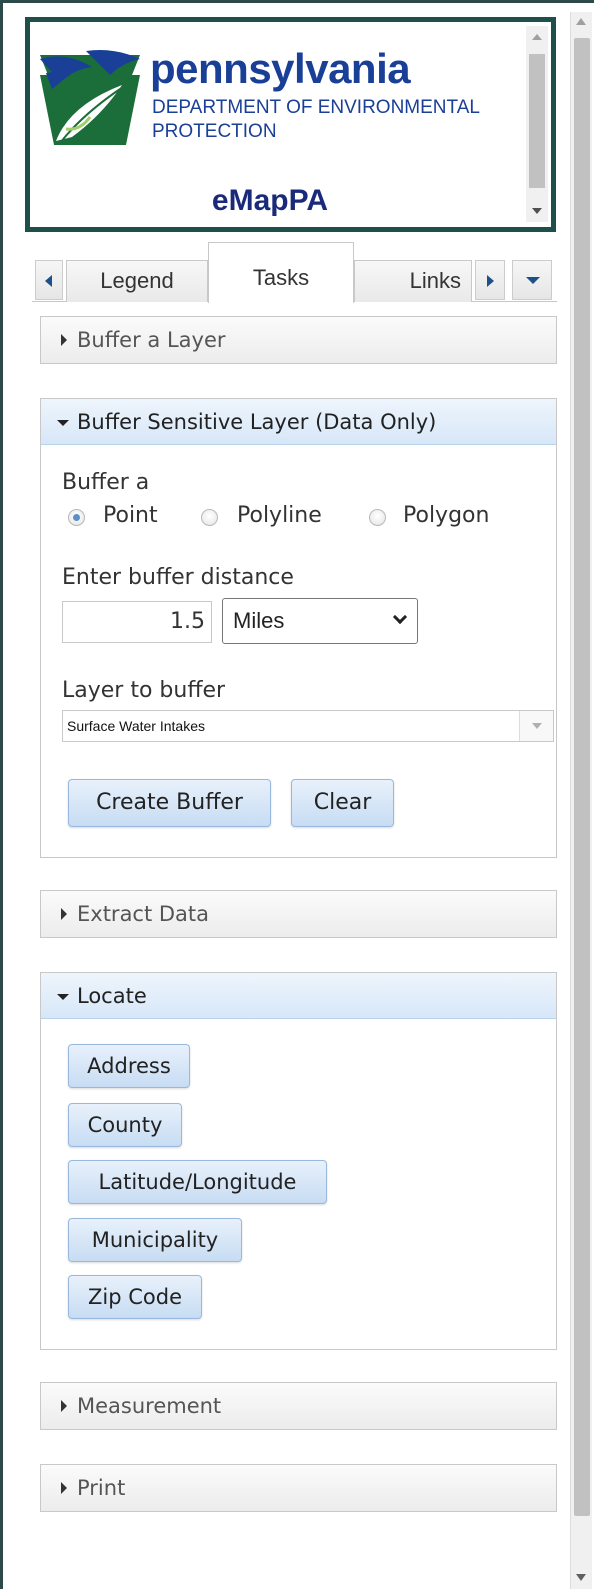  I want to click on tab-label: Legend, so click(137, 280).